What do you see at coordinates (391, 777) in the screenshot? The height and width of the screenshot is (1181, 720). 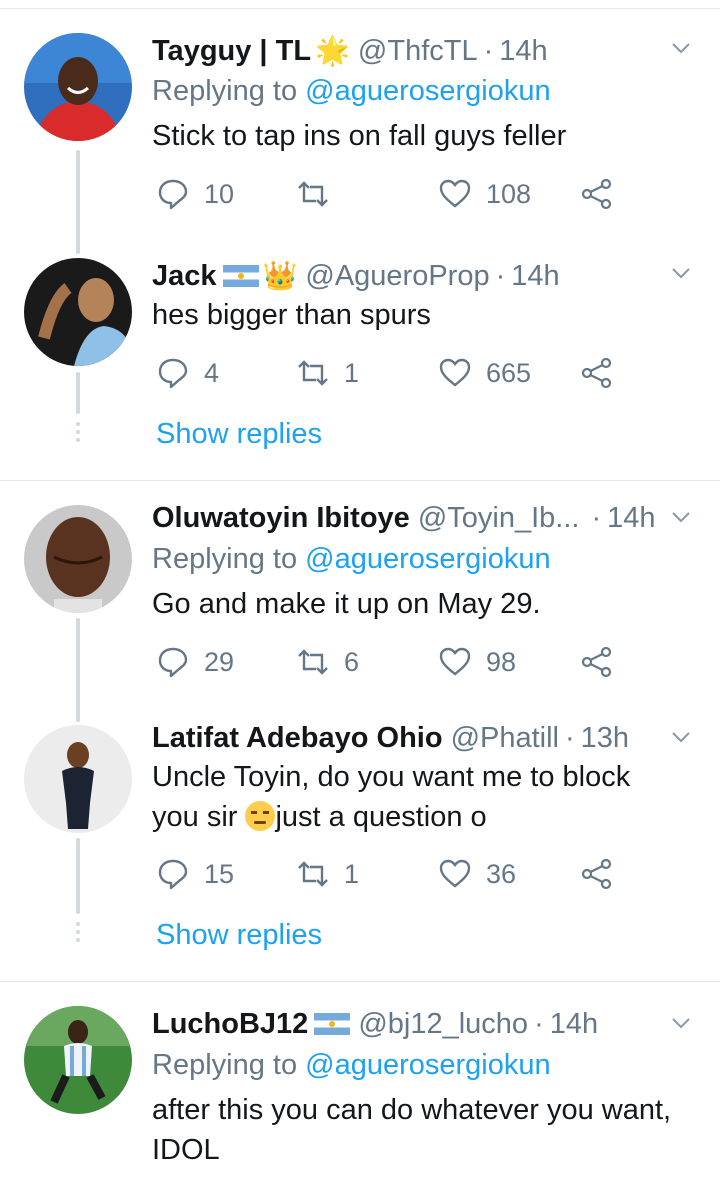 I see `tweet-text-line: Uncle Toyin, do you want me to block` at bounding box center [391, 777].